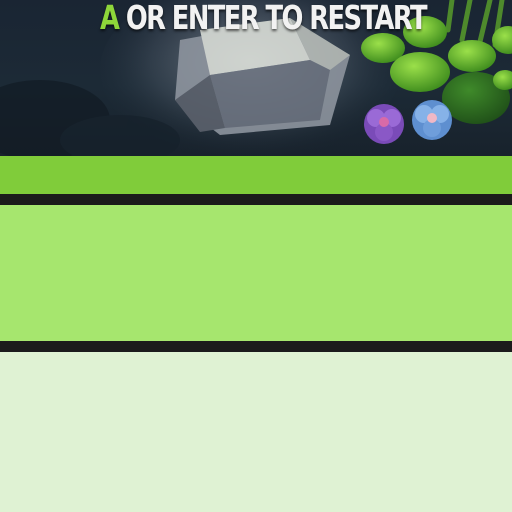  What do you see at coordinates (256, 175) in the screenshot?
I see `green-band-top` at bounding box center [256, 175].